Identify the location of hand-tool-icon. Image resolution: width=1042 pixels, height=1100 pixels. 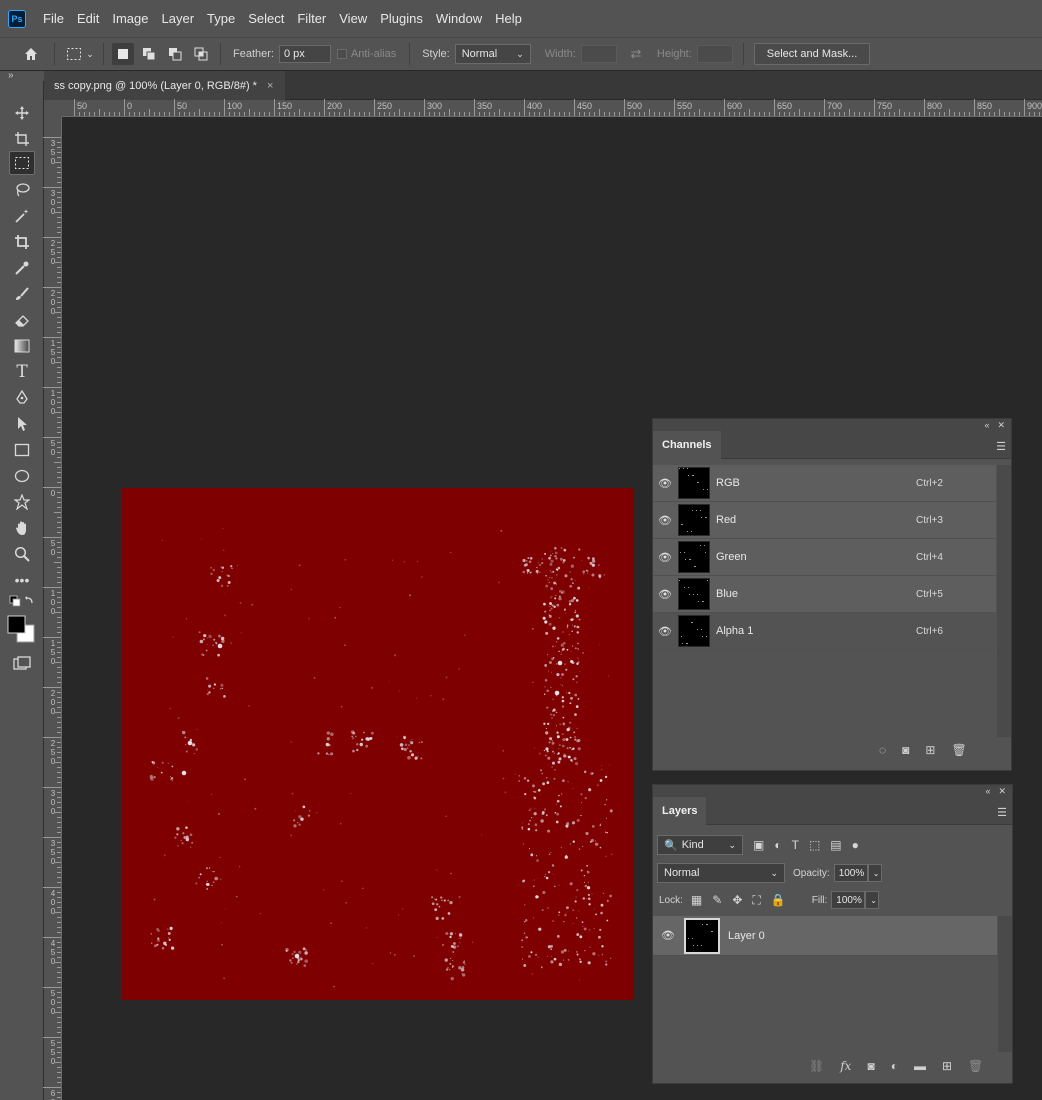
(22, 528).